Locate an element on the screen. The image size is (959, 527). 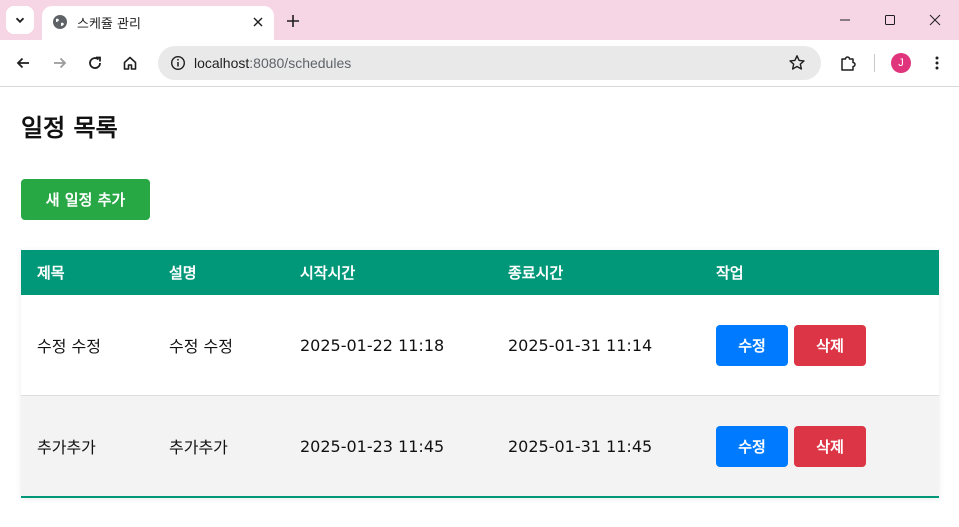
extensions-button is located at coordinates (848, 63).